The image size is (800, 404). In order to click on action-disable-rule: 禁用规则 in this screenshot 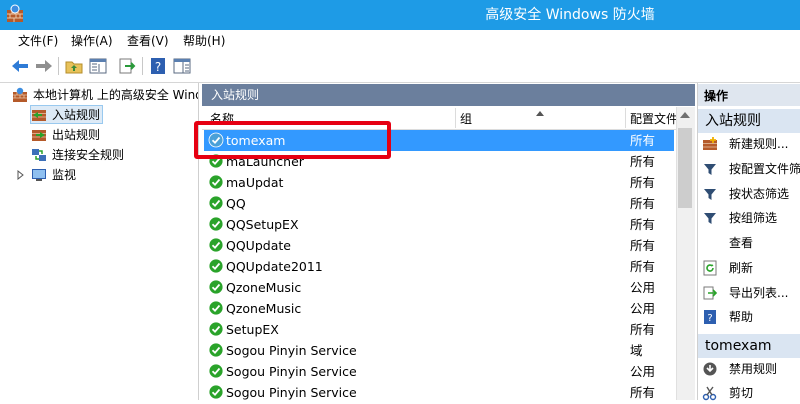, I will do `click(751, 369)`.